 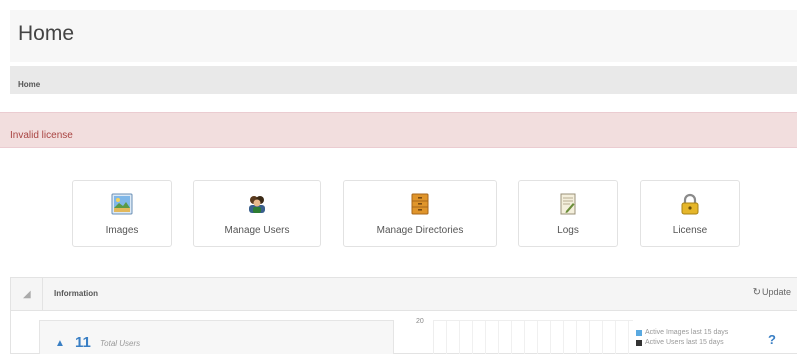 I want to click on manage-directories-shortcut-button: Manage Directories, so click(x=420, y=213).